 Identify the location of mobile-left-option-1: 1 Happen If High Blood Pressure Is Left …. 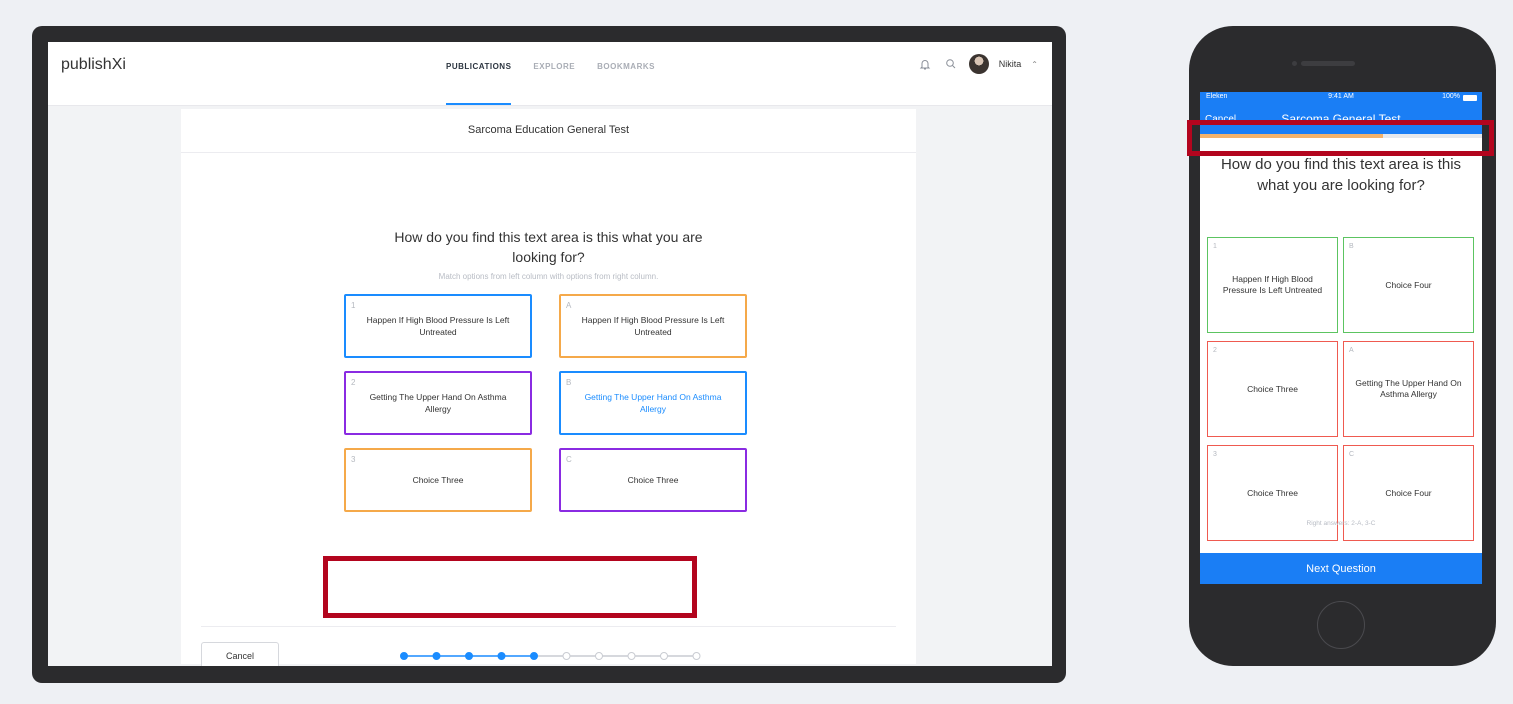
(1272, 285).